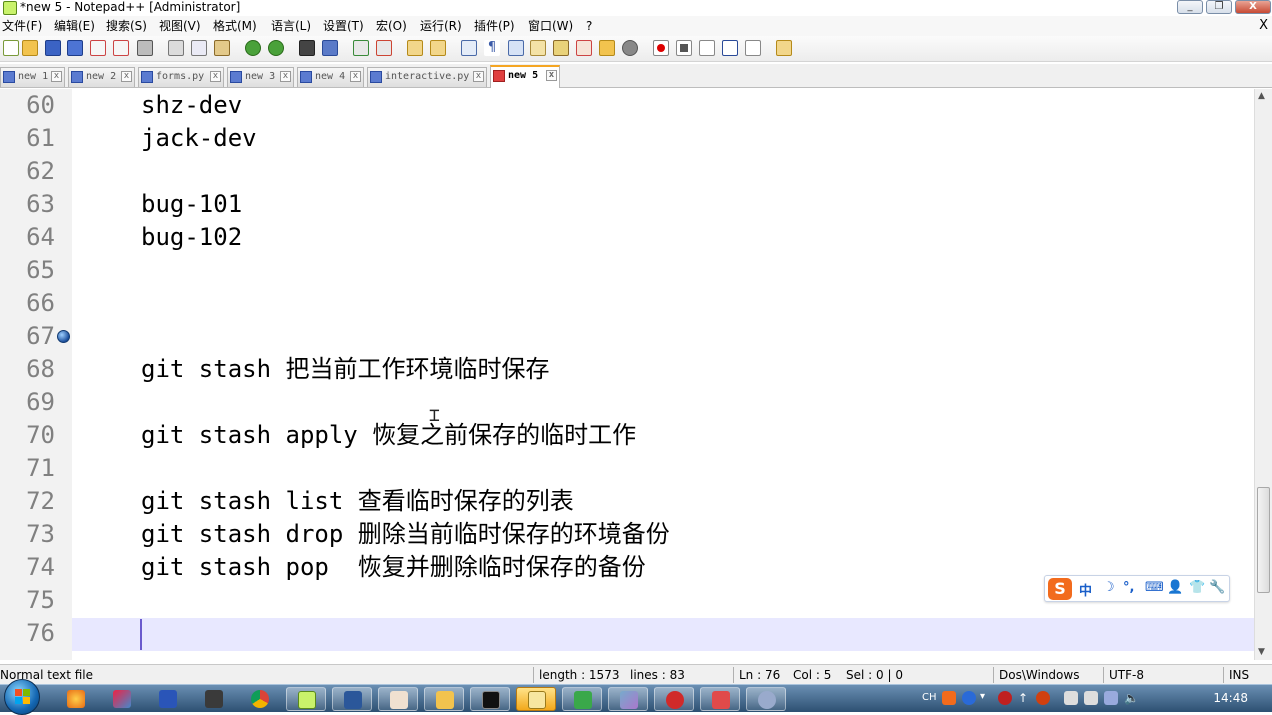 Image resolution: width=1272 pixels, height=715 pixels. What do you see at coordinates (343, 26) in the screenshot?
I see `menu-settings: 设置(T)` at bounding box center [343, 26].